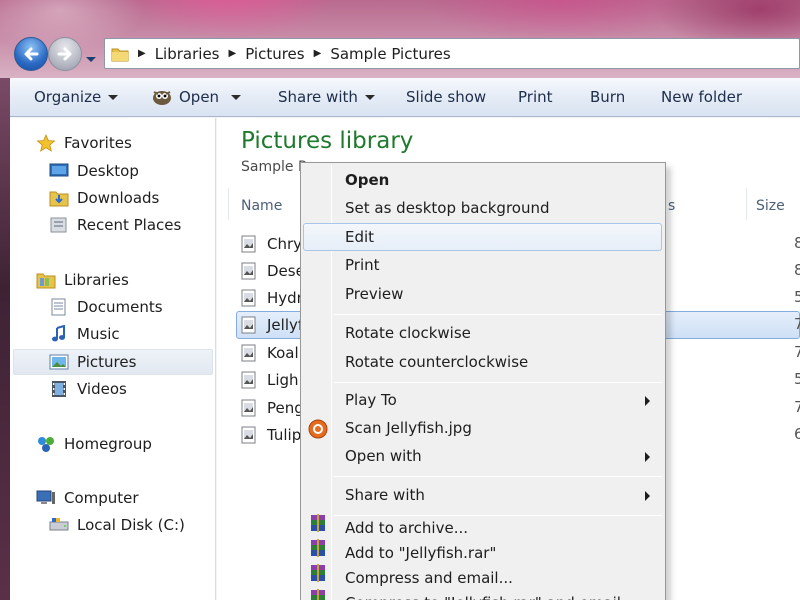 This screenshot has height=600, width=800. I want to click on sidebar-item-favorites: Favorites, so click(84, 143).